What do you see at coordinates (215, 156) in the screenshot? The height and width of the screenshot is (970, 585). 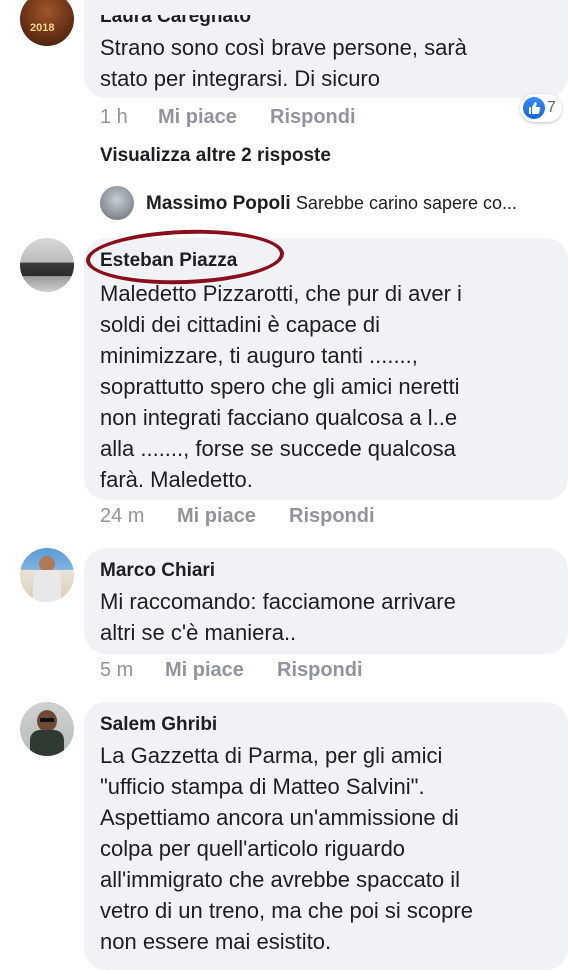 I see `view-more-replies-link: Visualizza altre 2 risposte` at bounding box center [215, 156].